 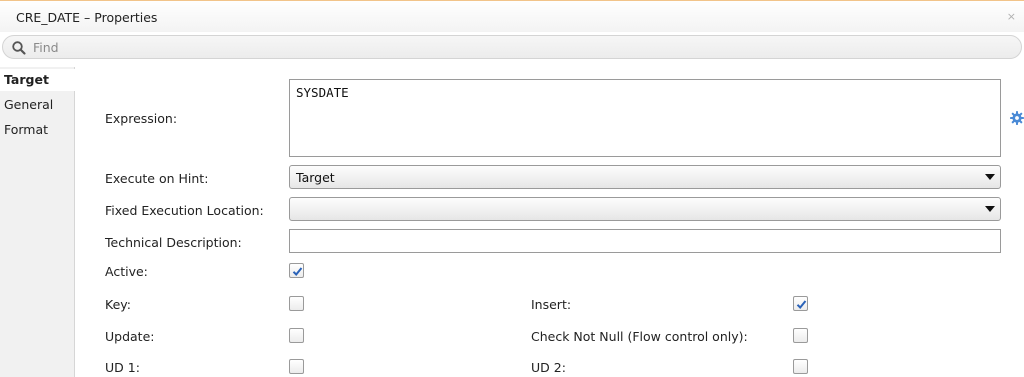 I want to click on ud1-label: UD 1:, so click(x=122, y=367).